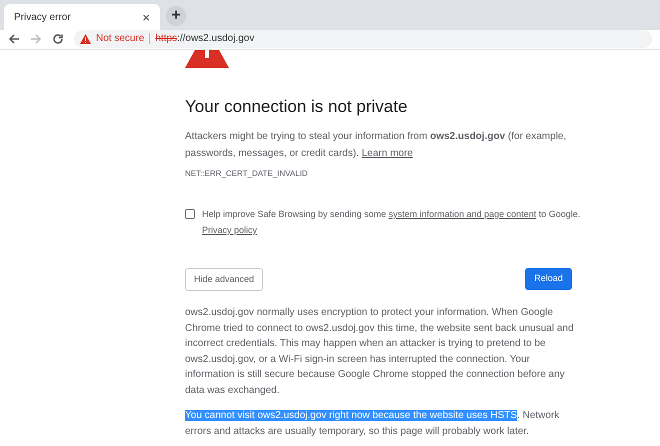 The image size is (660, 446). Describe the element at coordinates (376, 145) in the screenshot. I see `intro-text: Attackers might be trying to steal your information from ows2.usdoj.gov (for example, passwords, messages, or credit cards). Learn more` at that location.